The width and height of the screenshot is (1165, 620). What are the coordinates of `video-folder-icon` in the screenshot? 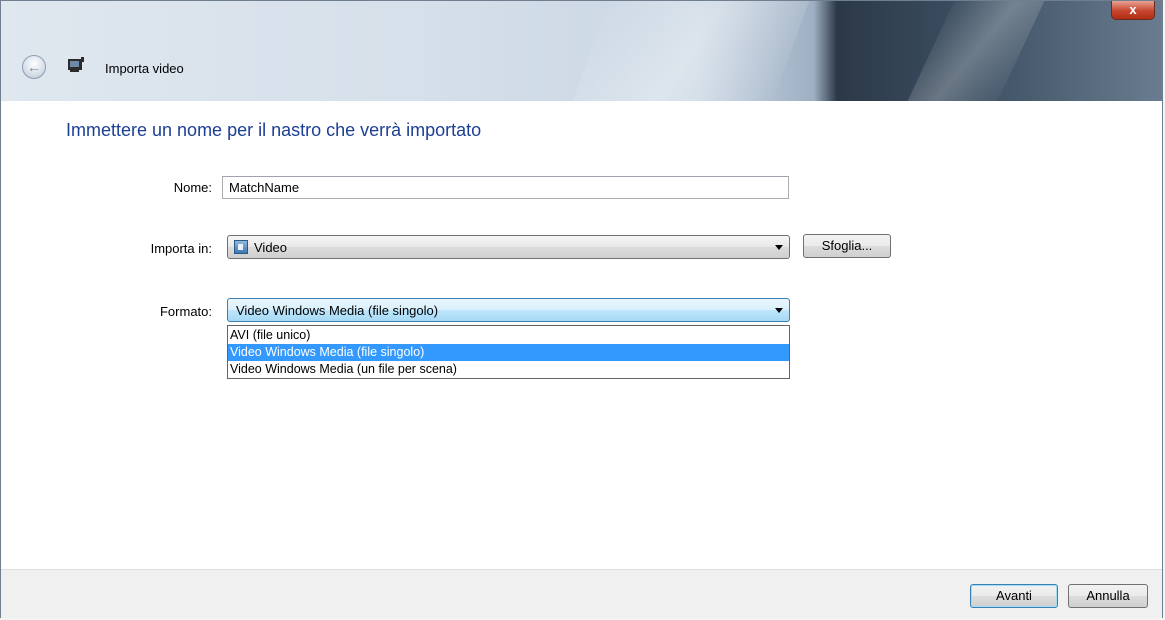 It's located at (241, 247).